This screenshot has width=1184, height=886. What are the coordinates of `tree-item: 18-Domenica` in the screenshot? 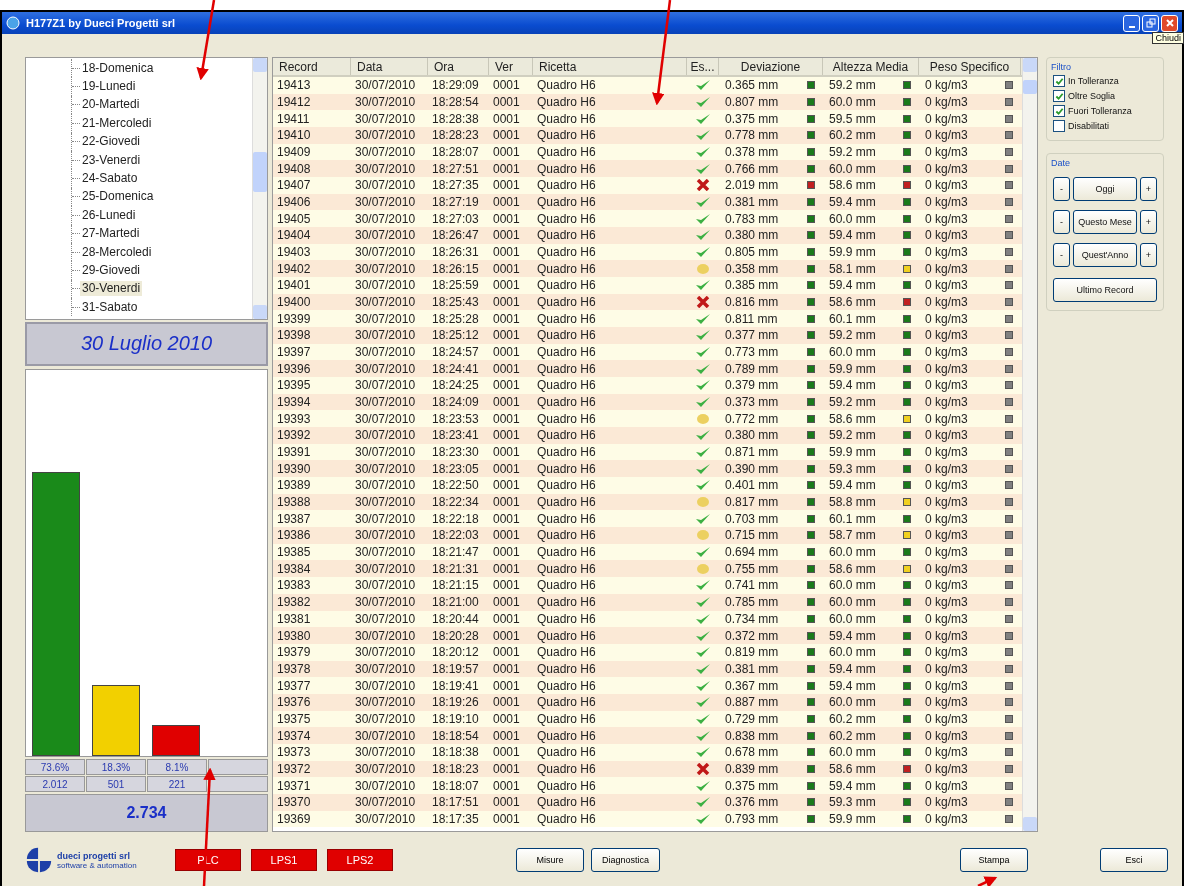 It's located at (118, 68).